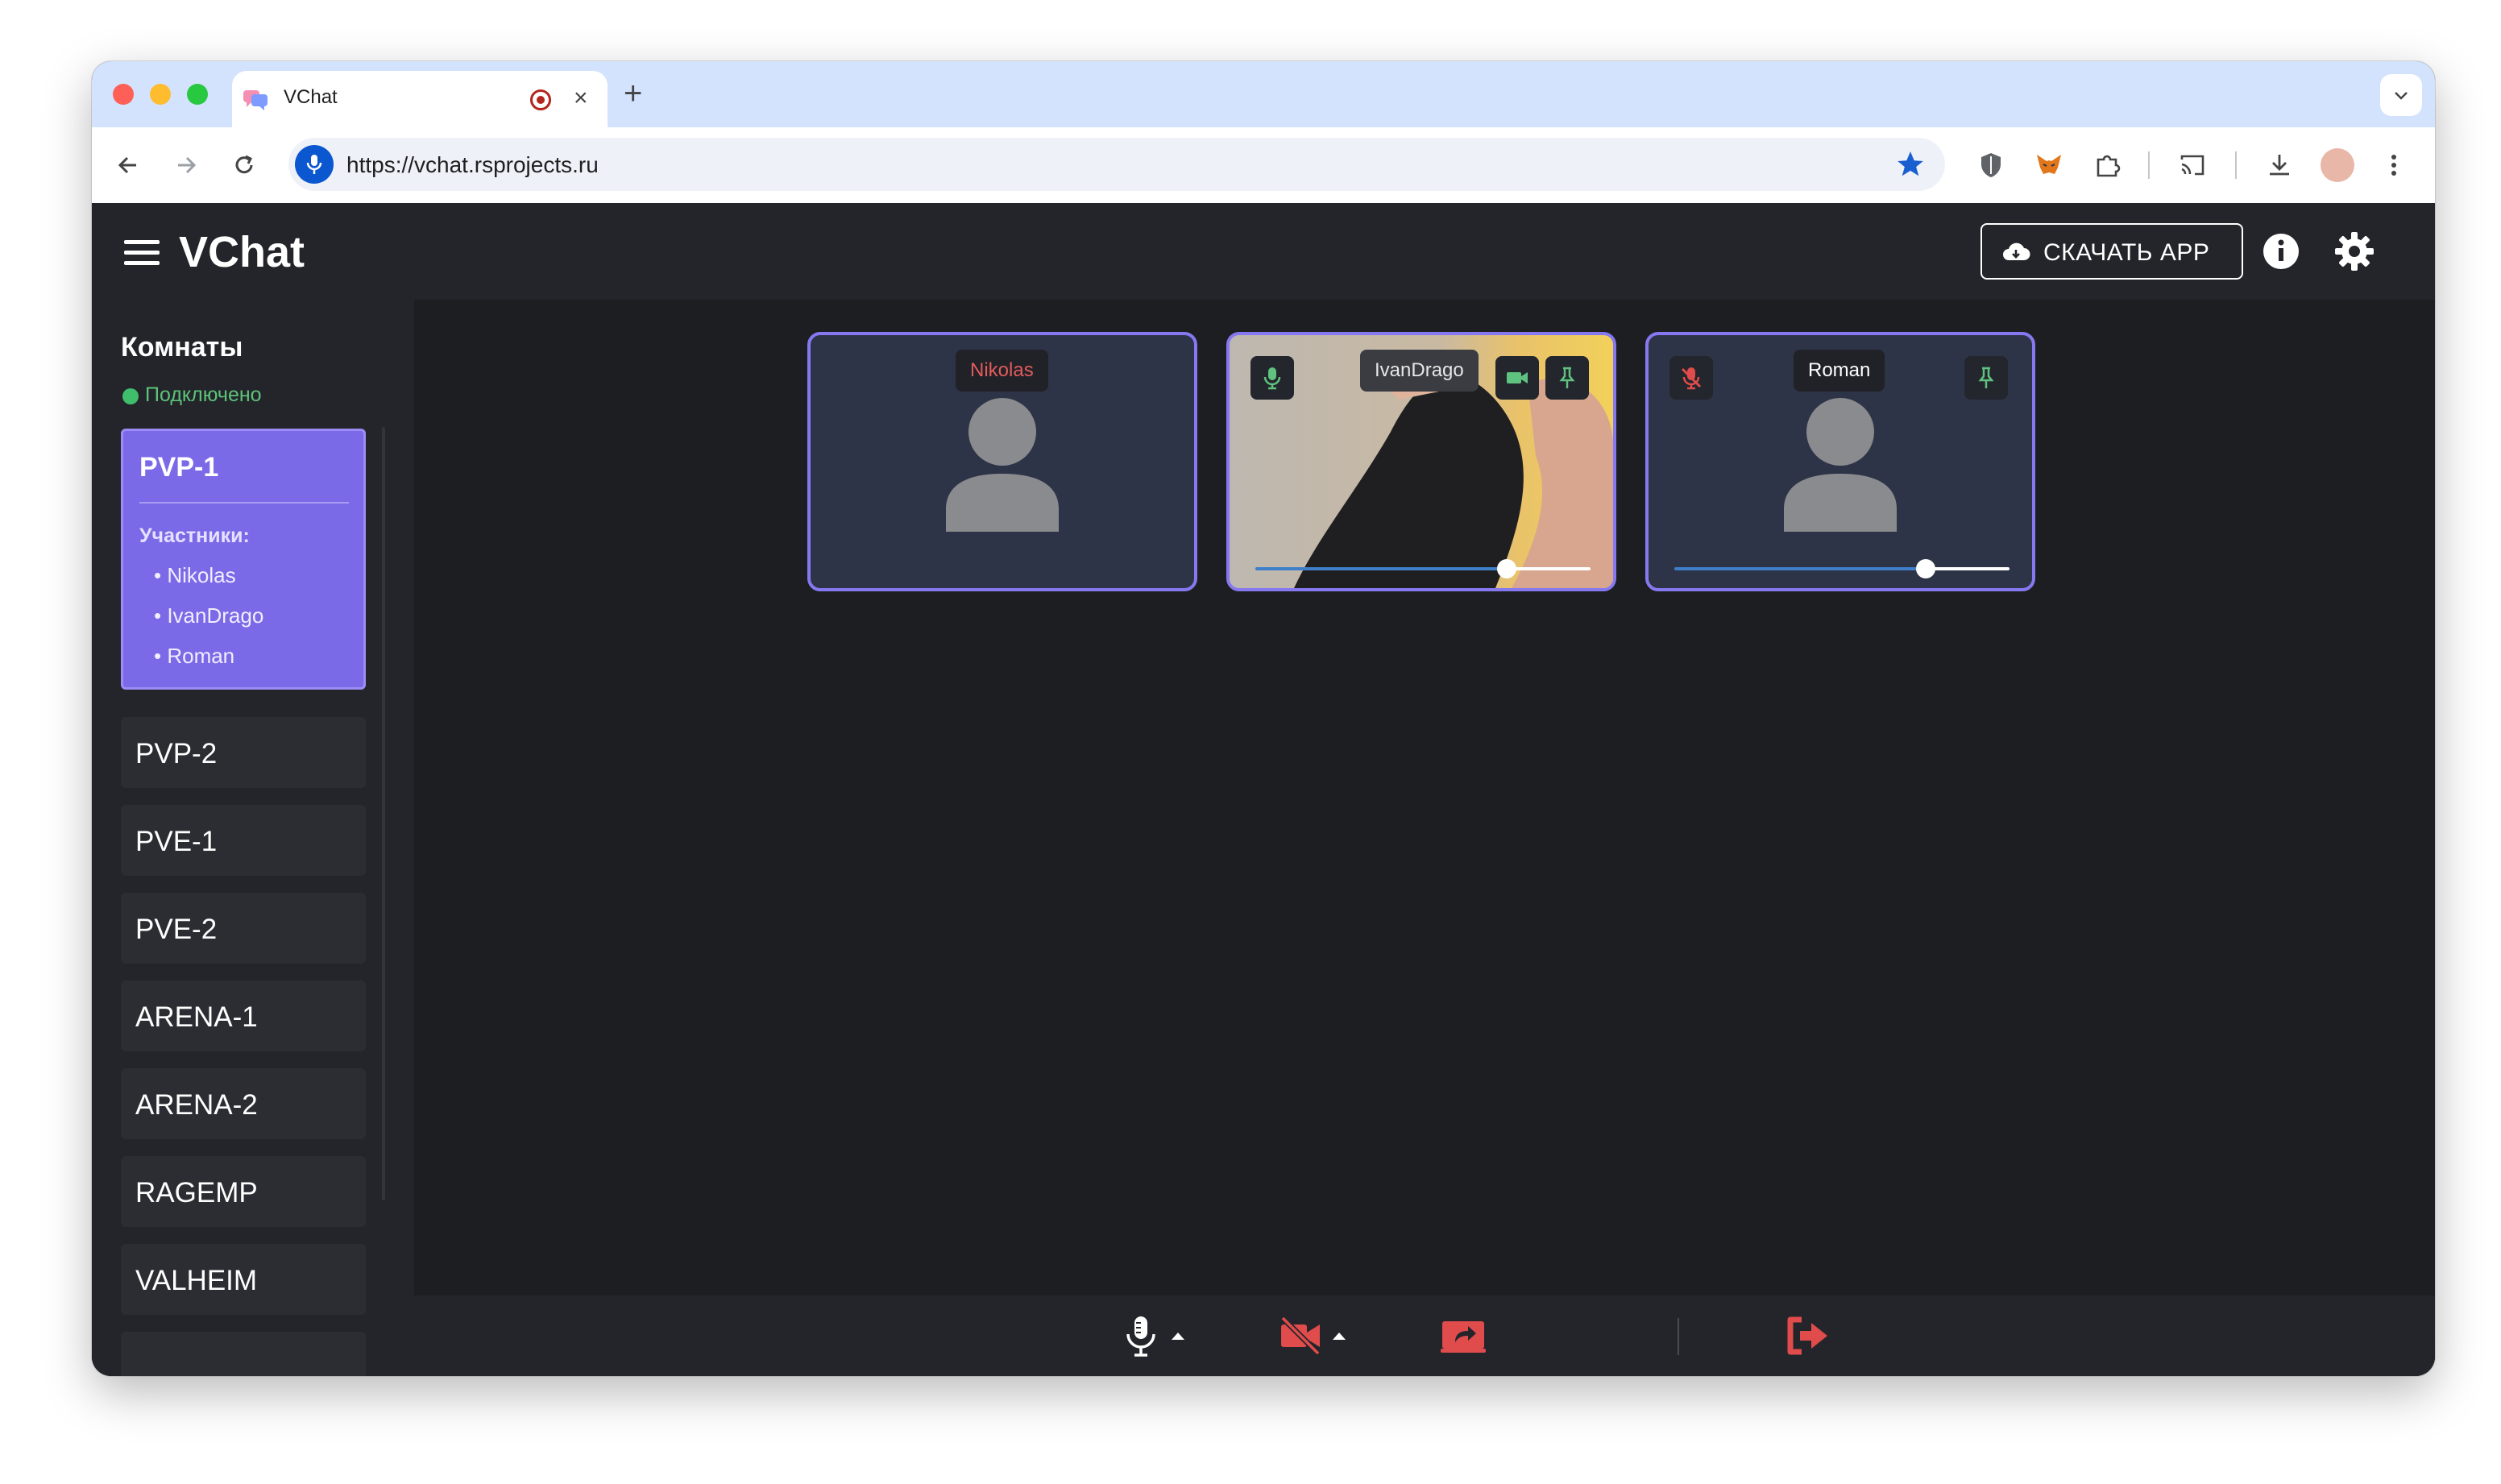  What do you see at coordinates (160, 94) in the screenshot?
I see `minimize-window-button` at bounding box center [160, 94].